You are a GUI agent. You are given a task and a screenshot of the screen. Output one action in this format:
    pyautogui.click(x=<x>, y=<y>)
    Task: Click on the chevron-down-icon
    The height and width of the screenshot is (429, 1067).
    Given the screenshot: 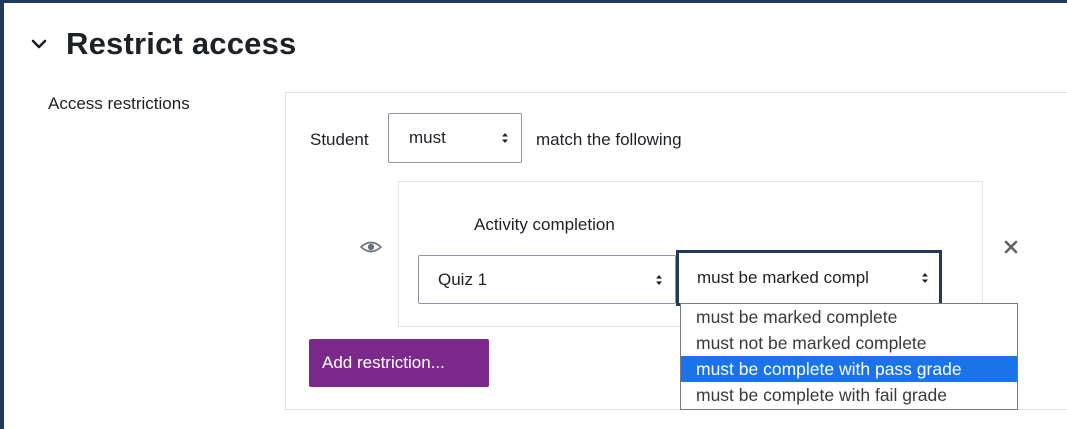 What is the action you would take?
    pyautogui.click(x=39, y=44)
    